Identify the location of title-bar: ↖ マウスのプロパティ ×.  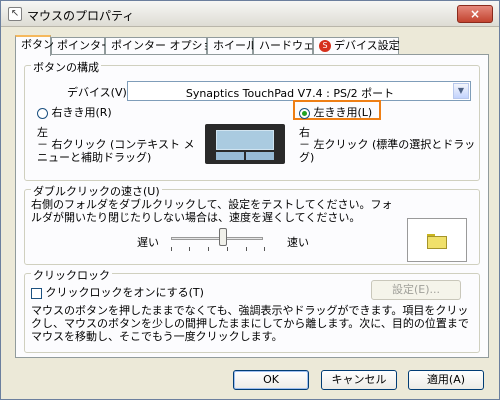
(250, 14).